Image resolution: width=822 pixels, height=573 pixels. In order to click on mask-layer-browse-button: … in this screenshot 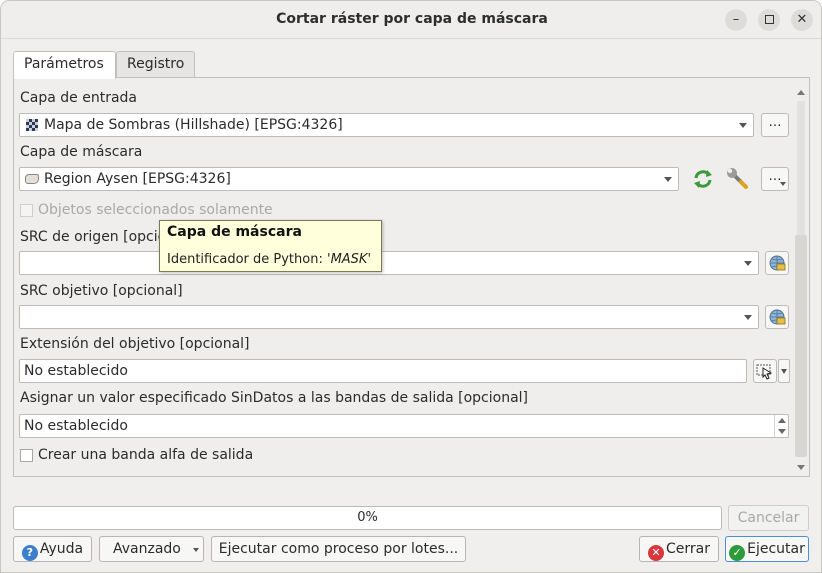, I will do `click(775, 179)`.